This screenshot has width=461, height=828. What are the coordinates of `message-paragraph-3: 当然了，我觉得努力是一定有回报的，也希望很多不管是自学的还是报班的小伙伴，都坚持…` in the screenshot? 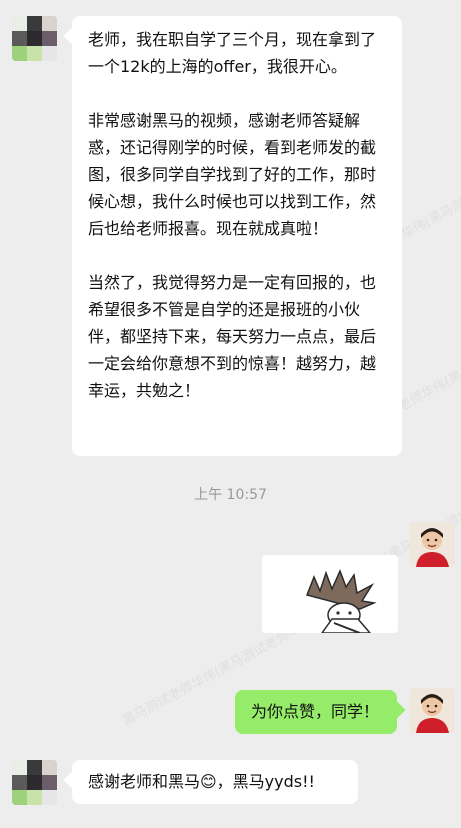 It's located at (232, 336).